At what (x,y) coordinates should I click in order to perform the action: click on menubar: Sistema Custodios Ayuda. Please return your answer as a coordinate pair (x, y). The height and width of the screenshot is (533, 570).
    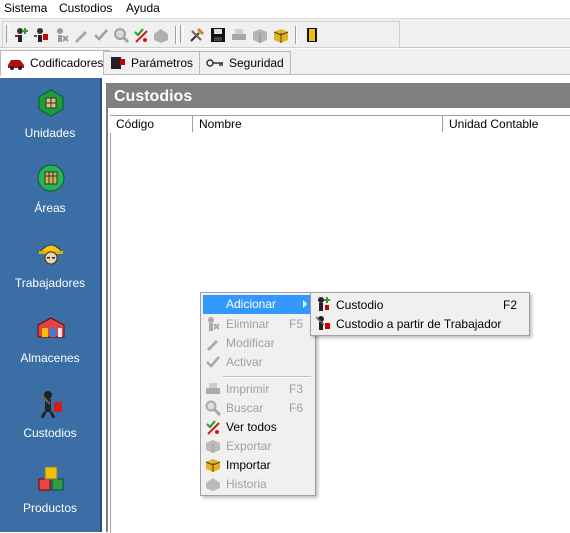
    Looking at the image, I should click on (285, 9).